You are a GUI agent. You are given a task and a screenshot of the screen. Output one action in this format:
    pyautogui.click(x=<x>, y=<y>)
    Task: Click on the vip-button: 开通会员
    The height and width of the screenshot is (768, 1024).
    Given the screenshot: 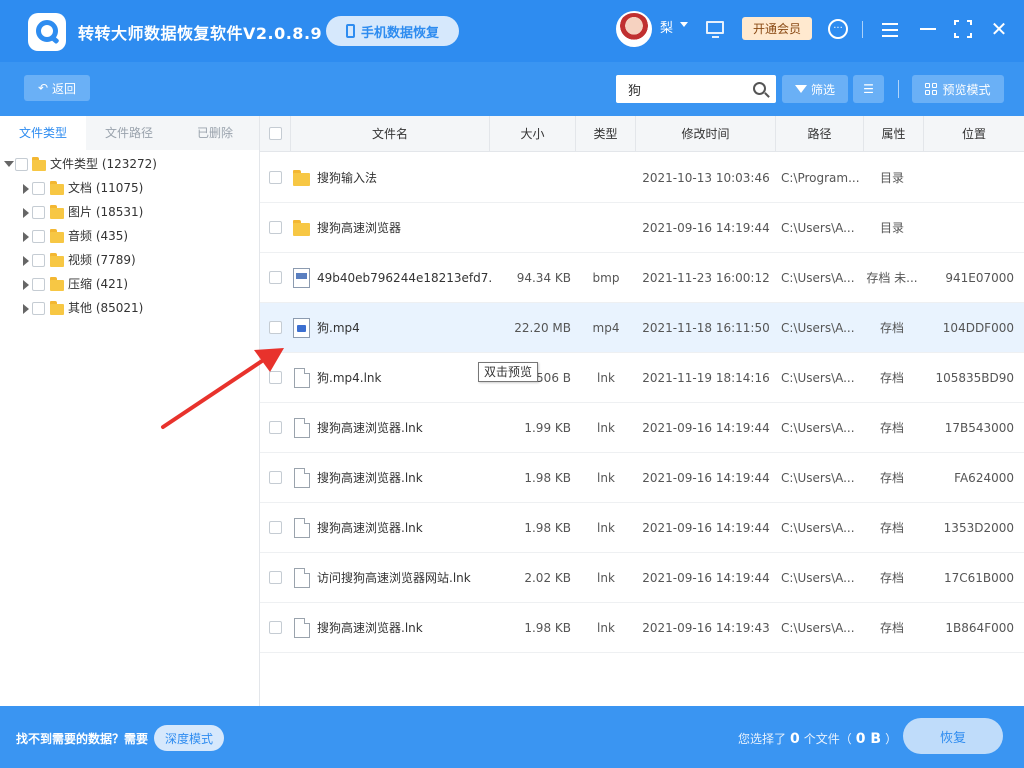 What is the action you would take?
    pyautogui.click(x=777, y=28)
    